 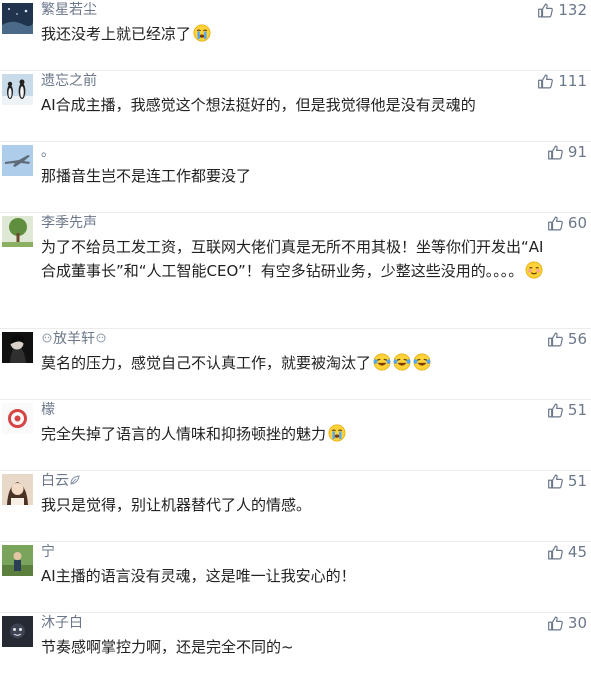 I want to click on comment-item: 繁星若尘我还没考上就已经凉了 132, so click(x=295, y=35).